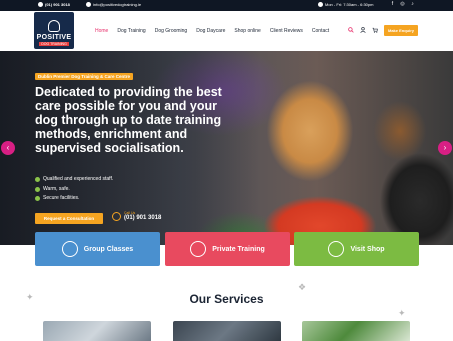  I want to click on group-classes-card: Group Classes, so click(97, 249).